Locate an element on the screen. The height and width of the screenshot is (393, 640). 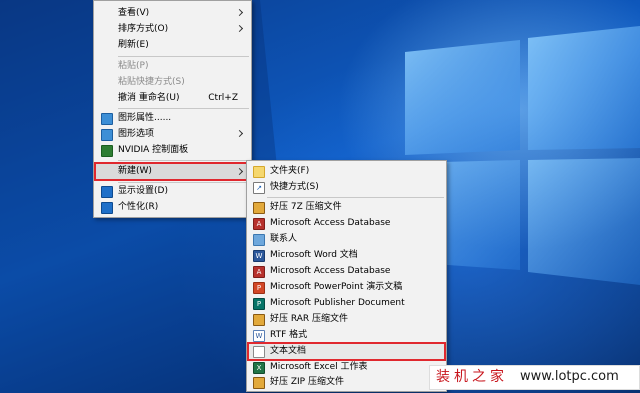
menu-item-label: 粘贴快捷方式(S) is located at coordinates (151, 82).